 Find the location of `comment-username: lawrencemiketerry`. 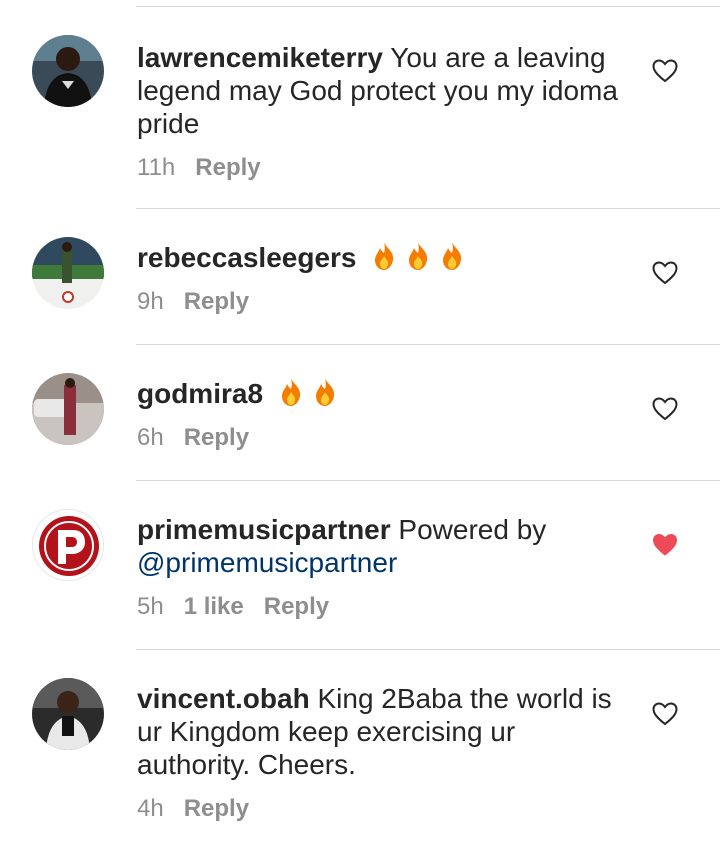

comment-username: lawrencemiketerry is located at coordinates (260, 57).